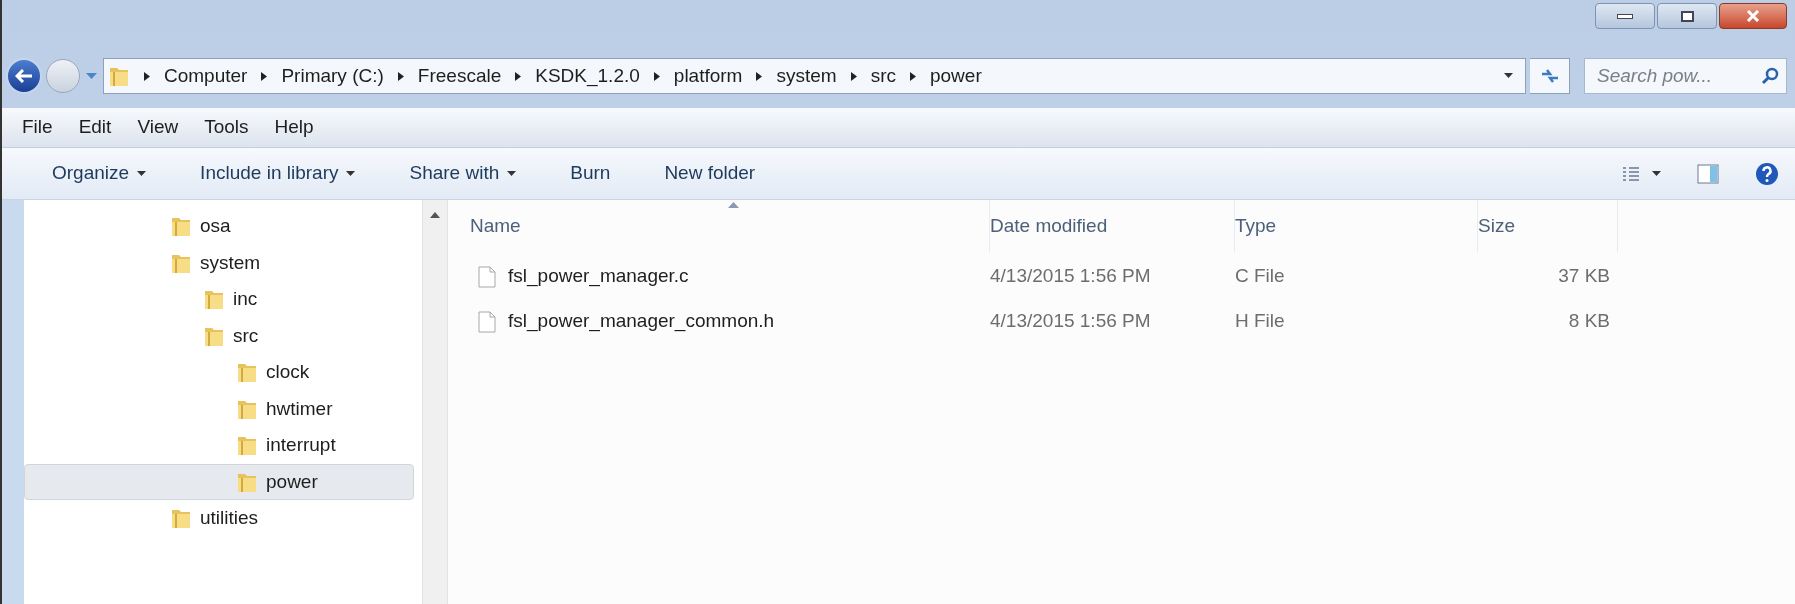 Image resolution: width=1795 pixels, height=604 pixels. I want to click on toolbar-button: Organize, so click(99, 173).